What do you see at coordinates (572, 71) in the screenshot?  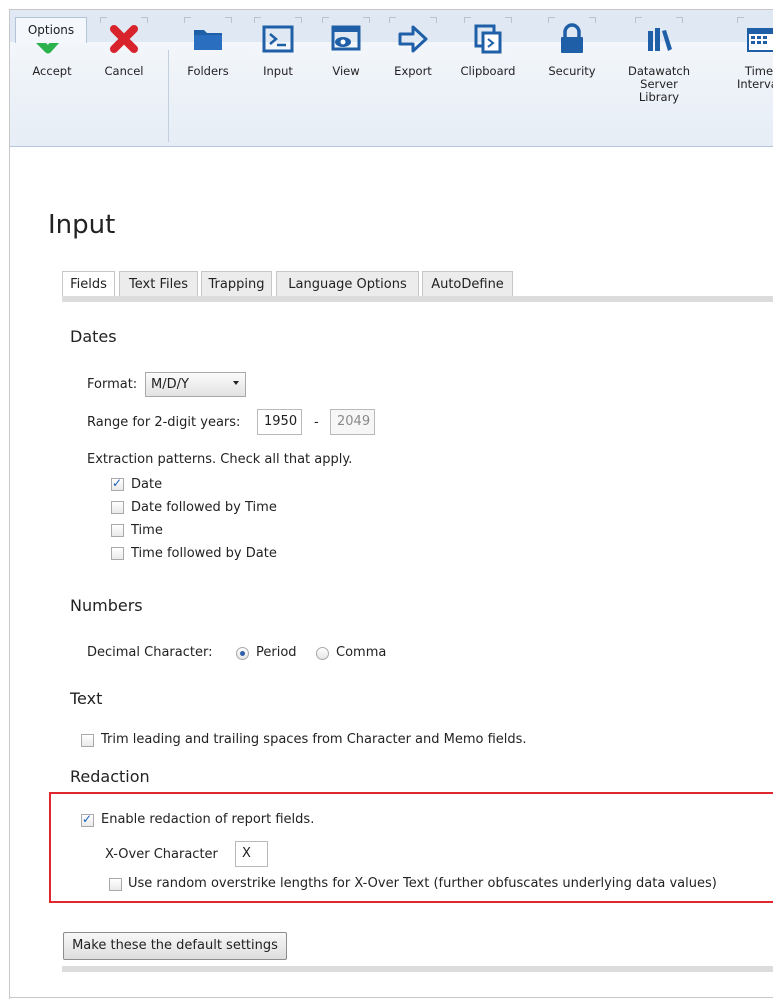 I see `security-label: Security` at bounding box center [572, 71].